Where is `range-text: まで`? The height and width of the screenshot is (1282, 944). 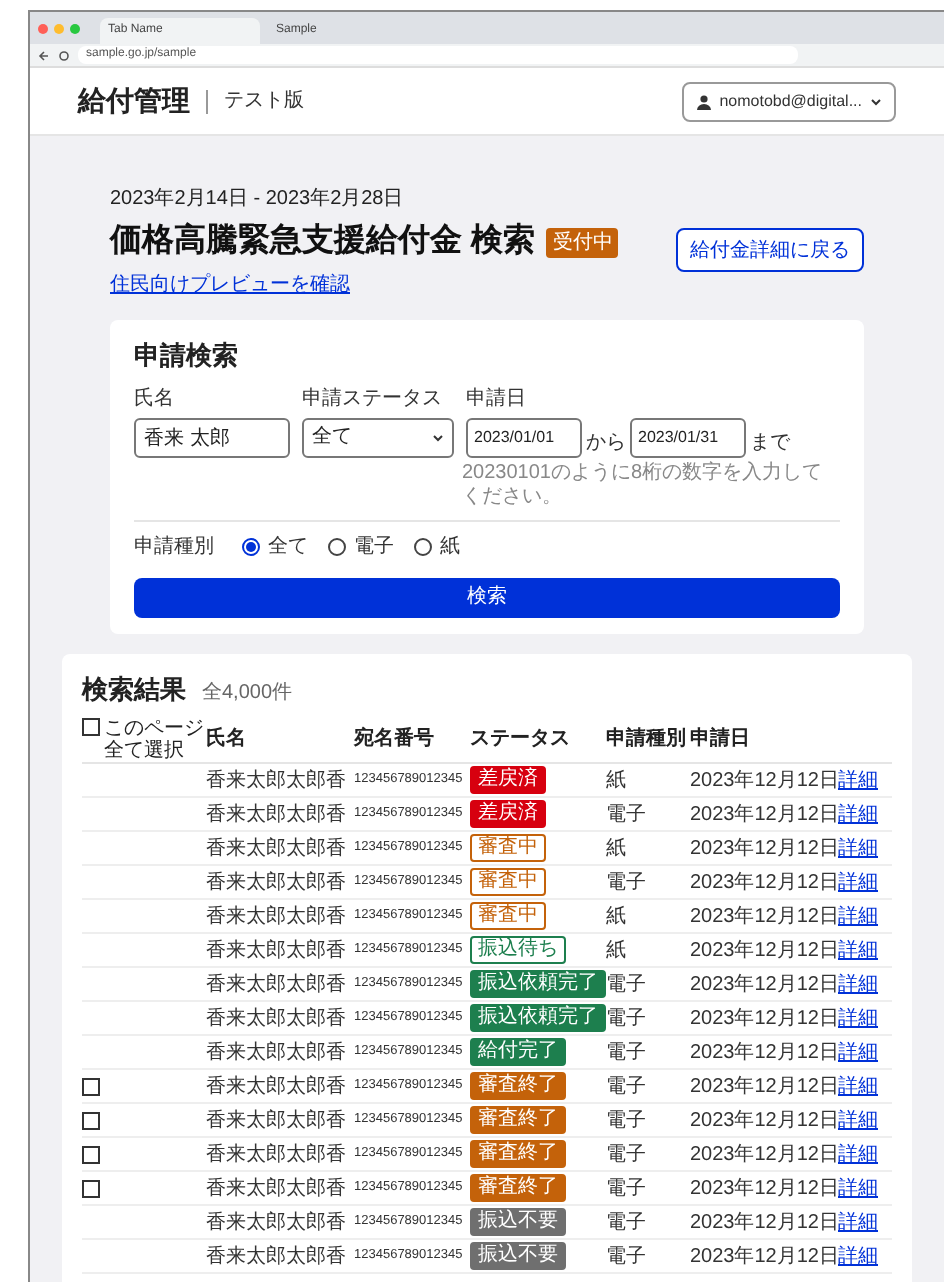 range-text: まで is located at coordinates (770, 443).